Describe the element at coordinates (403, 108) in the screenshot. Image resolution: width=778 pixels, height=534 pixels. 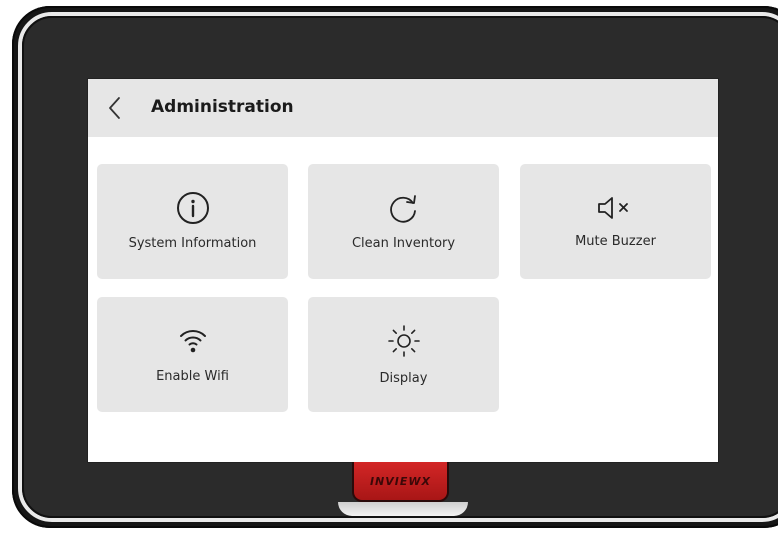
I see `header-bar: Administration` at that location.